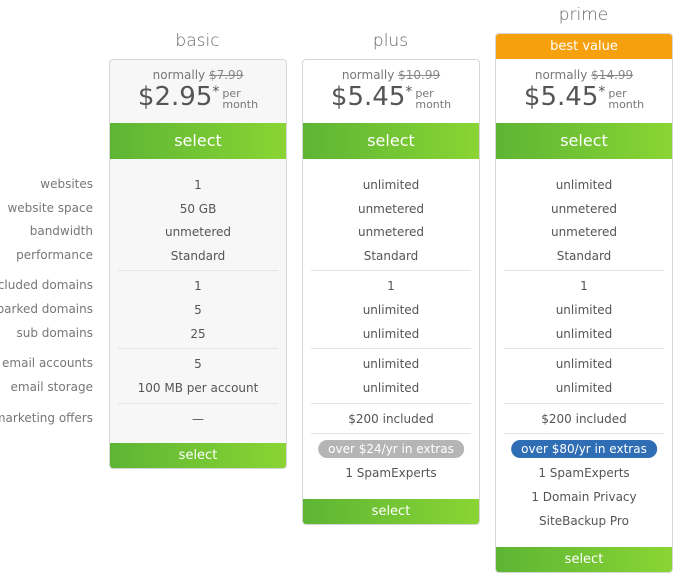 This screenshot has height=580, width=680. I want to click on plan-title: basic, so click(197, 41).